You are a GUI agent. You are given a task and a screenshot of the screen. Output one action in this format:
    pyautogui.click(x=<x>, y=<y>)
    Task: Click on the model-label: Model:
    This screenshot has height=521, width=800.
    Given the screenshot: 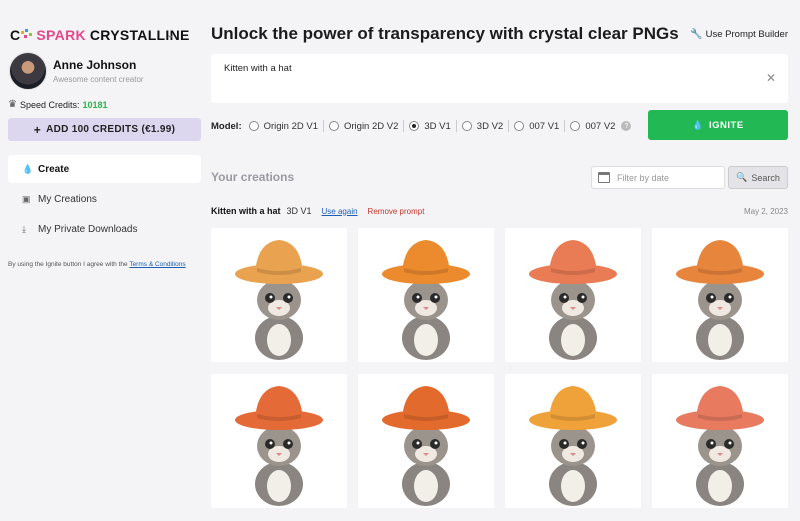 What is the action you would take?
    pyautogui.click(x=226, y=126)
    